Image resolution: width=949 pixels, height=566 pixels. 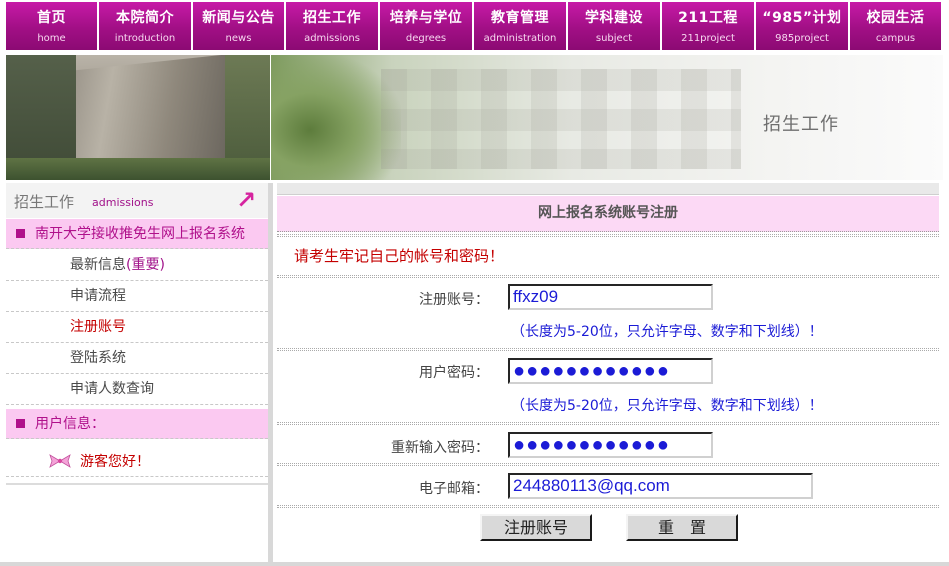 I want to click on reset-button: 重 置, so click(x=682, y=527).